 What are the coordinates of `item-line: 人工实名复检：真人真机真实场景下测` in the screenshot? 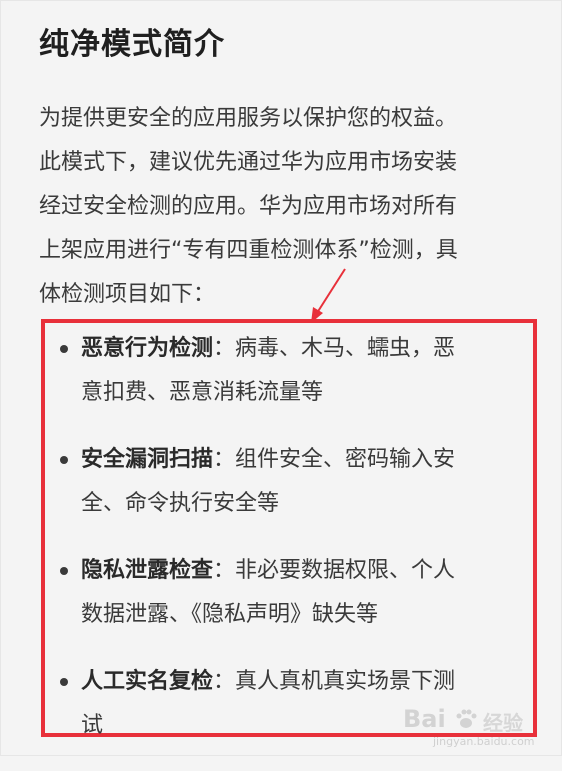 It's located at (304, 682).